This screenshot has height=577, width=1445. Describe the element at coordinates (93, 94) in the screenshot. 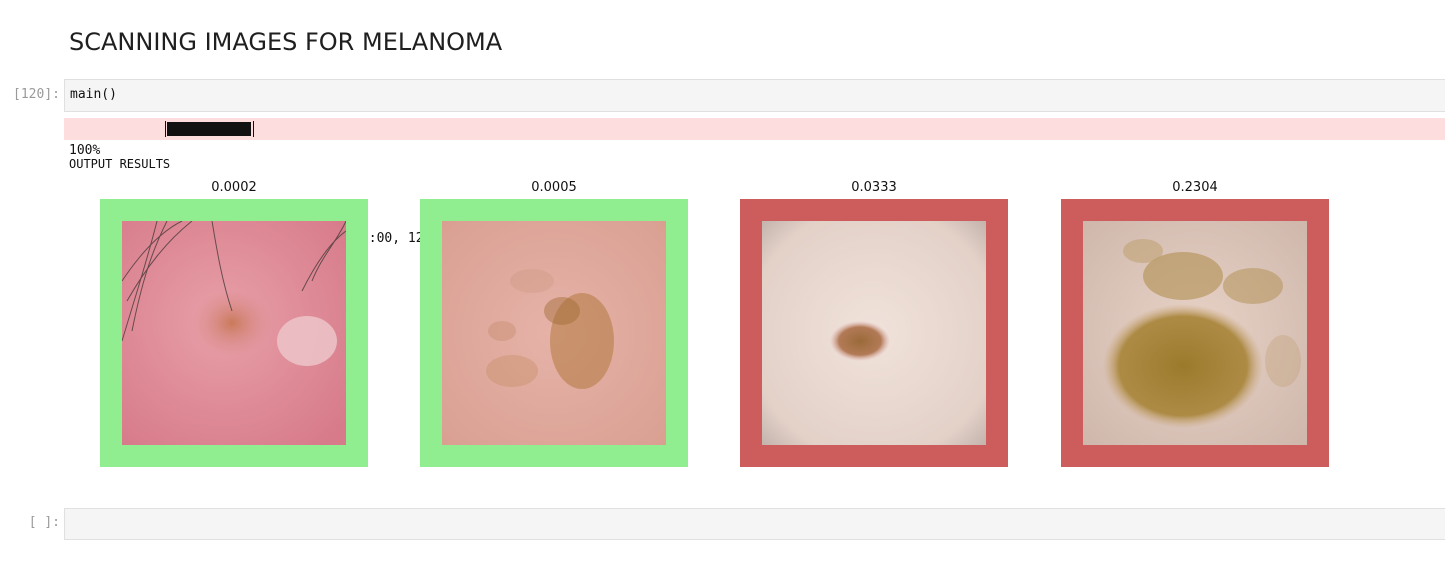

I see `code-text: main()` at that location.